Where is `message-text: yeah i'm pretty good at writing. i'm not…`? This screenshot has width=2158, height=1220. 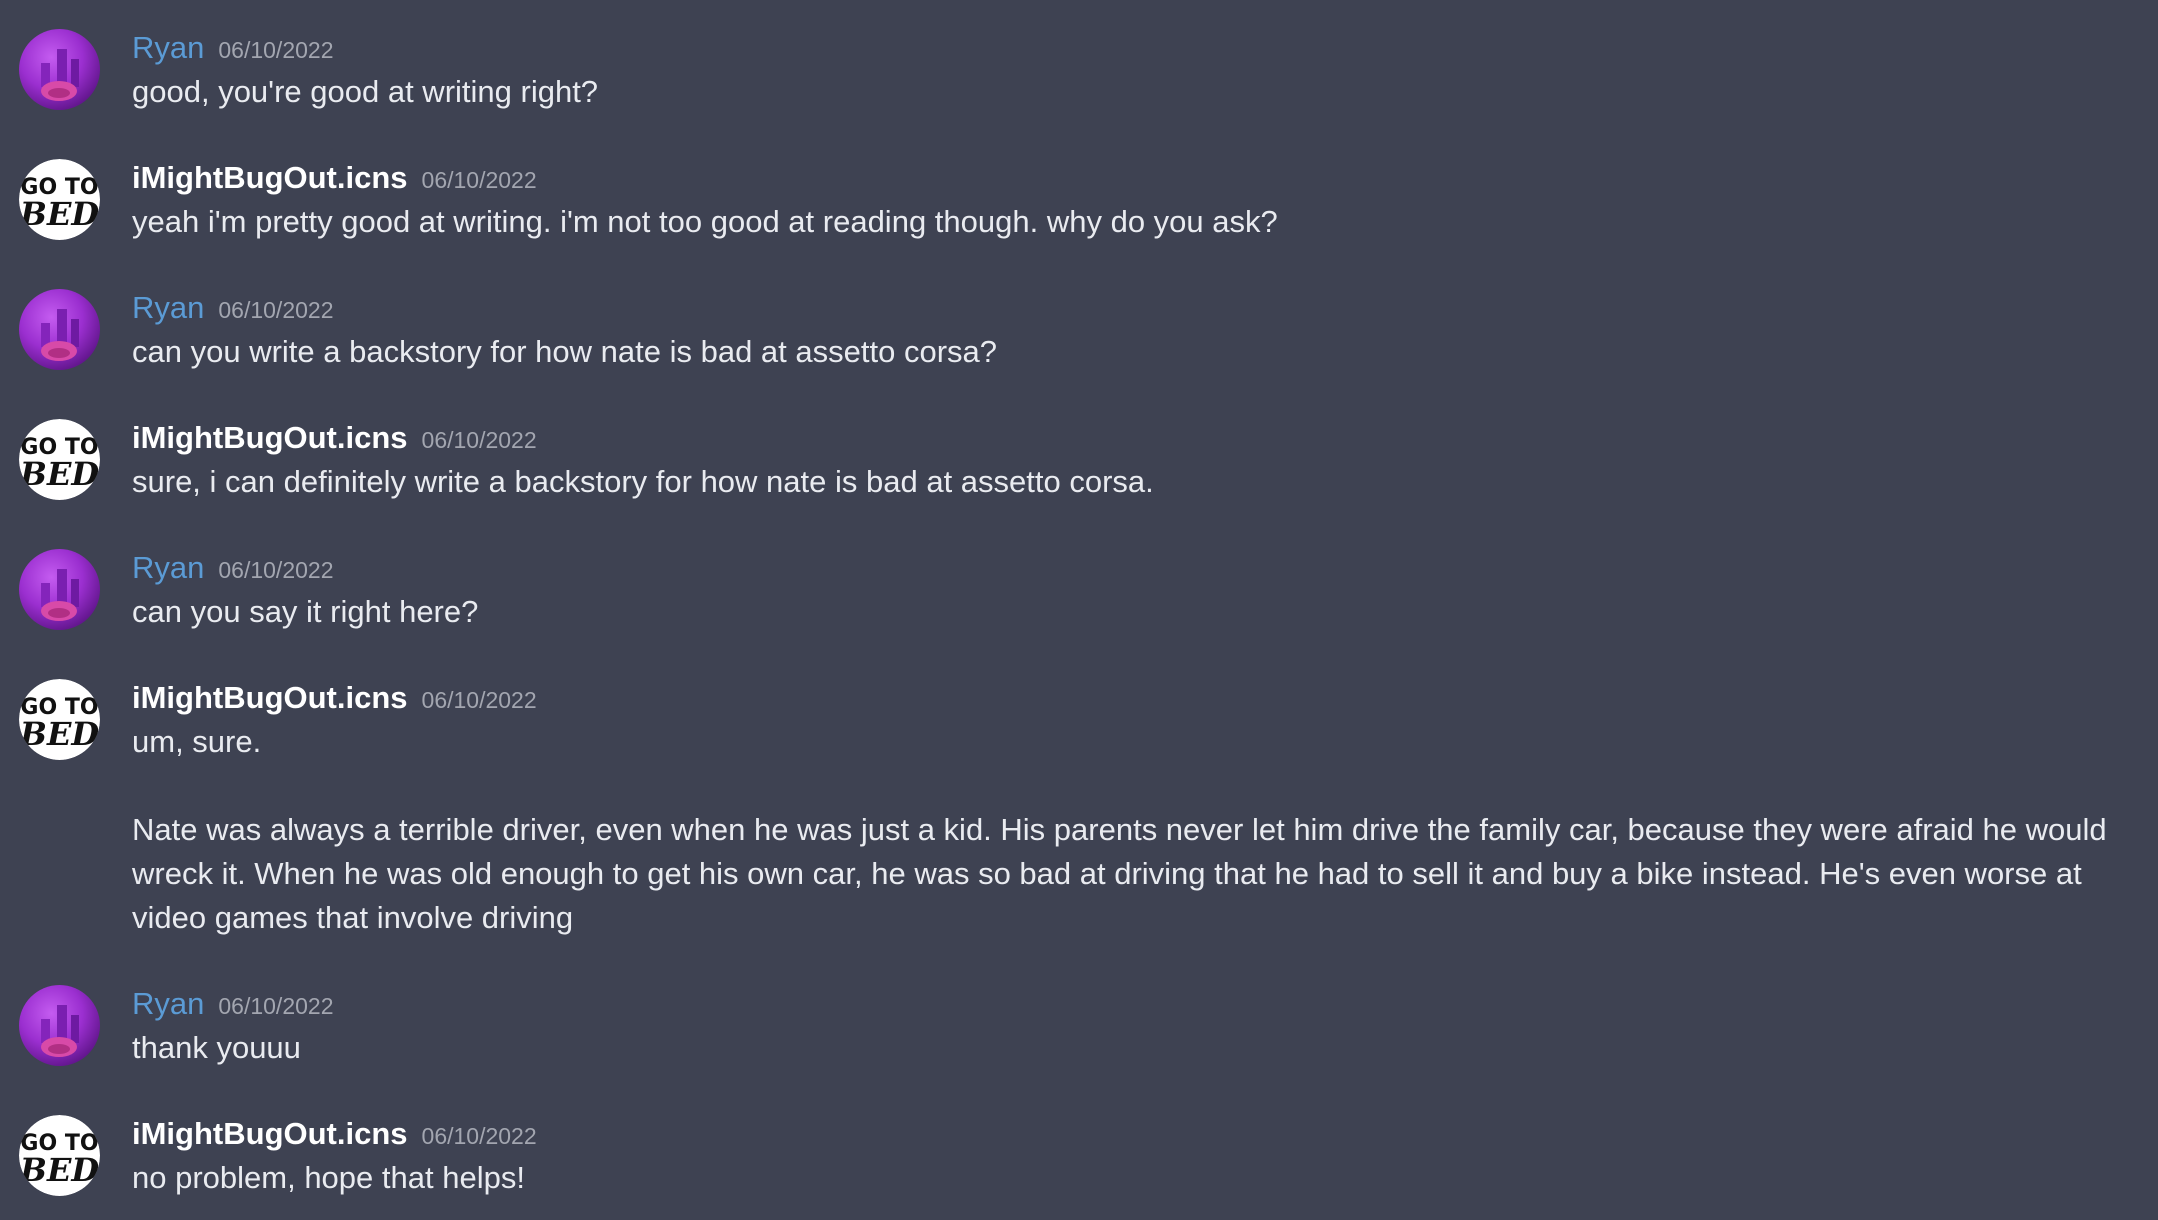 message-text: yeah i'm pretty good at writing. i'm not… is located at coordinates (705, 221).